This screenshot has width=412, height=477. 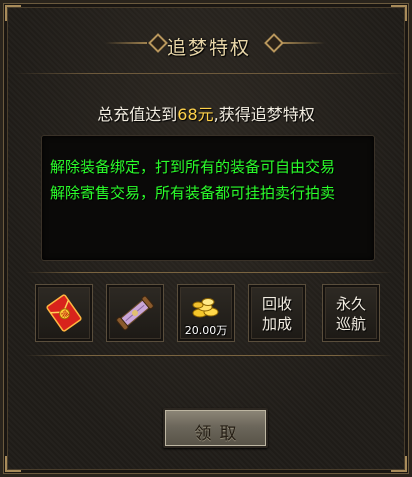 I want to click on reward-label-line: 加成, so click(x=276, y=324).